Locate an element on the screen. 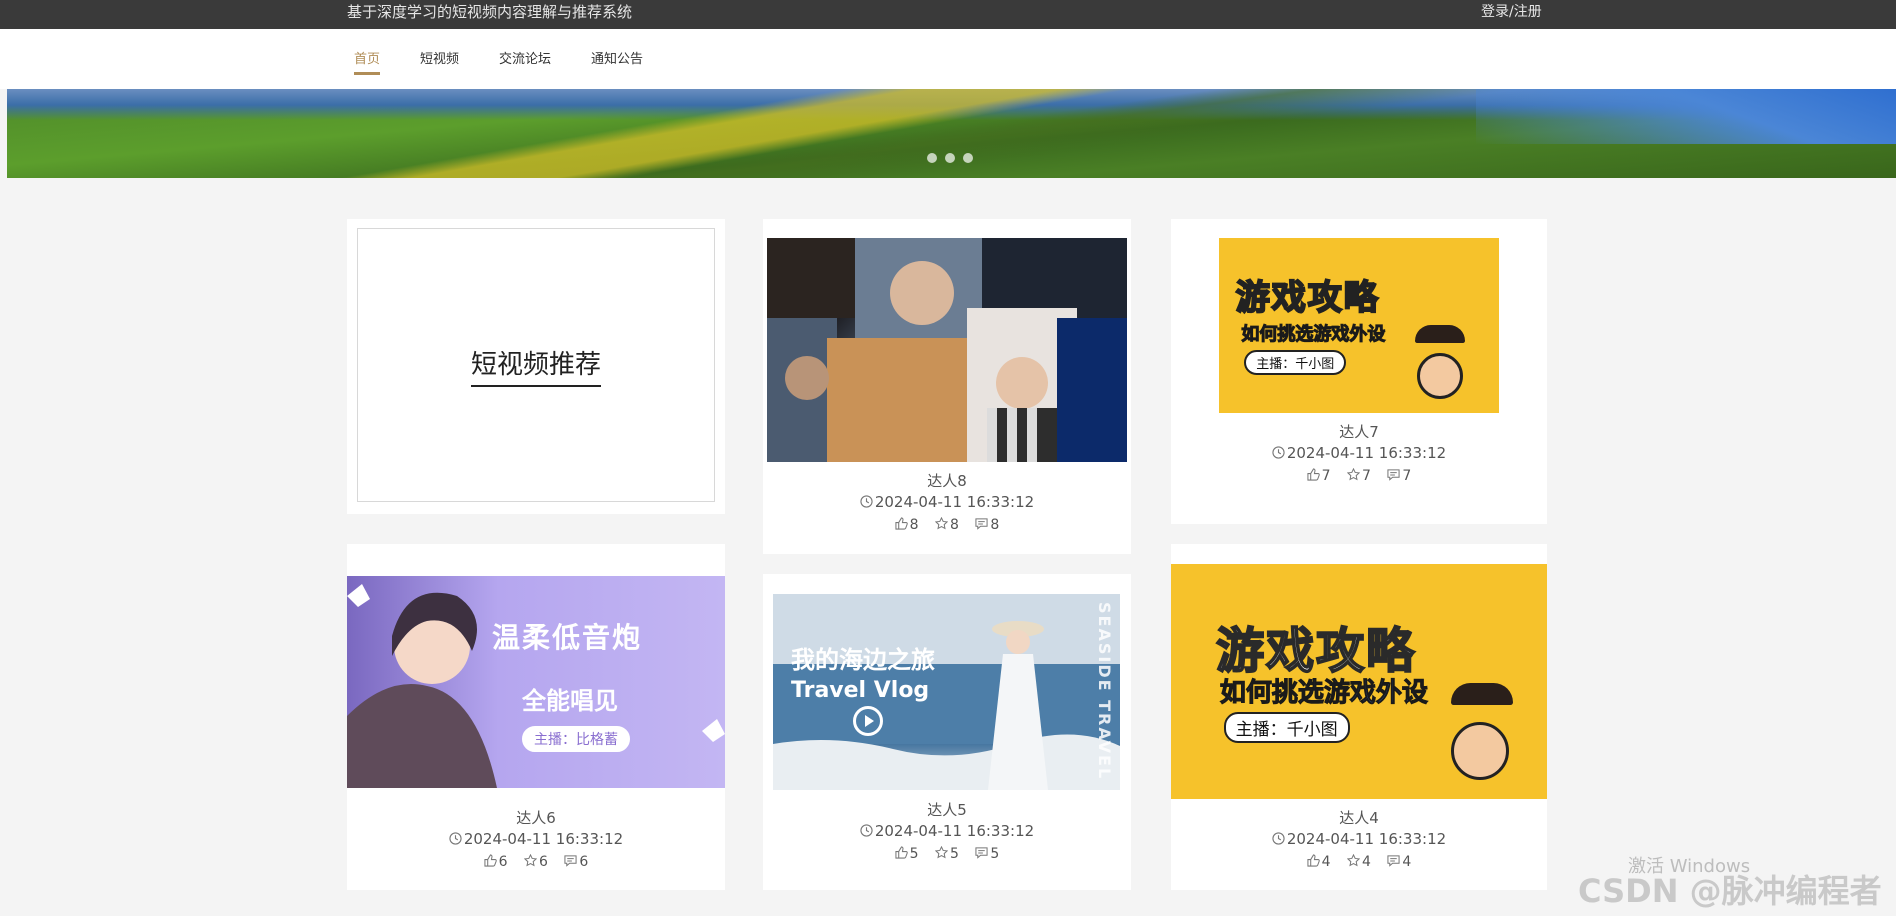  nav-short-video: 短视频 is located at coordinates (439, 60).